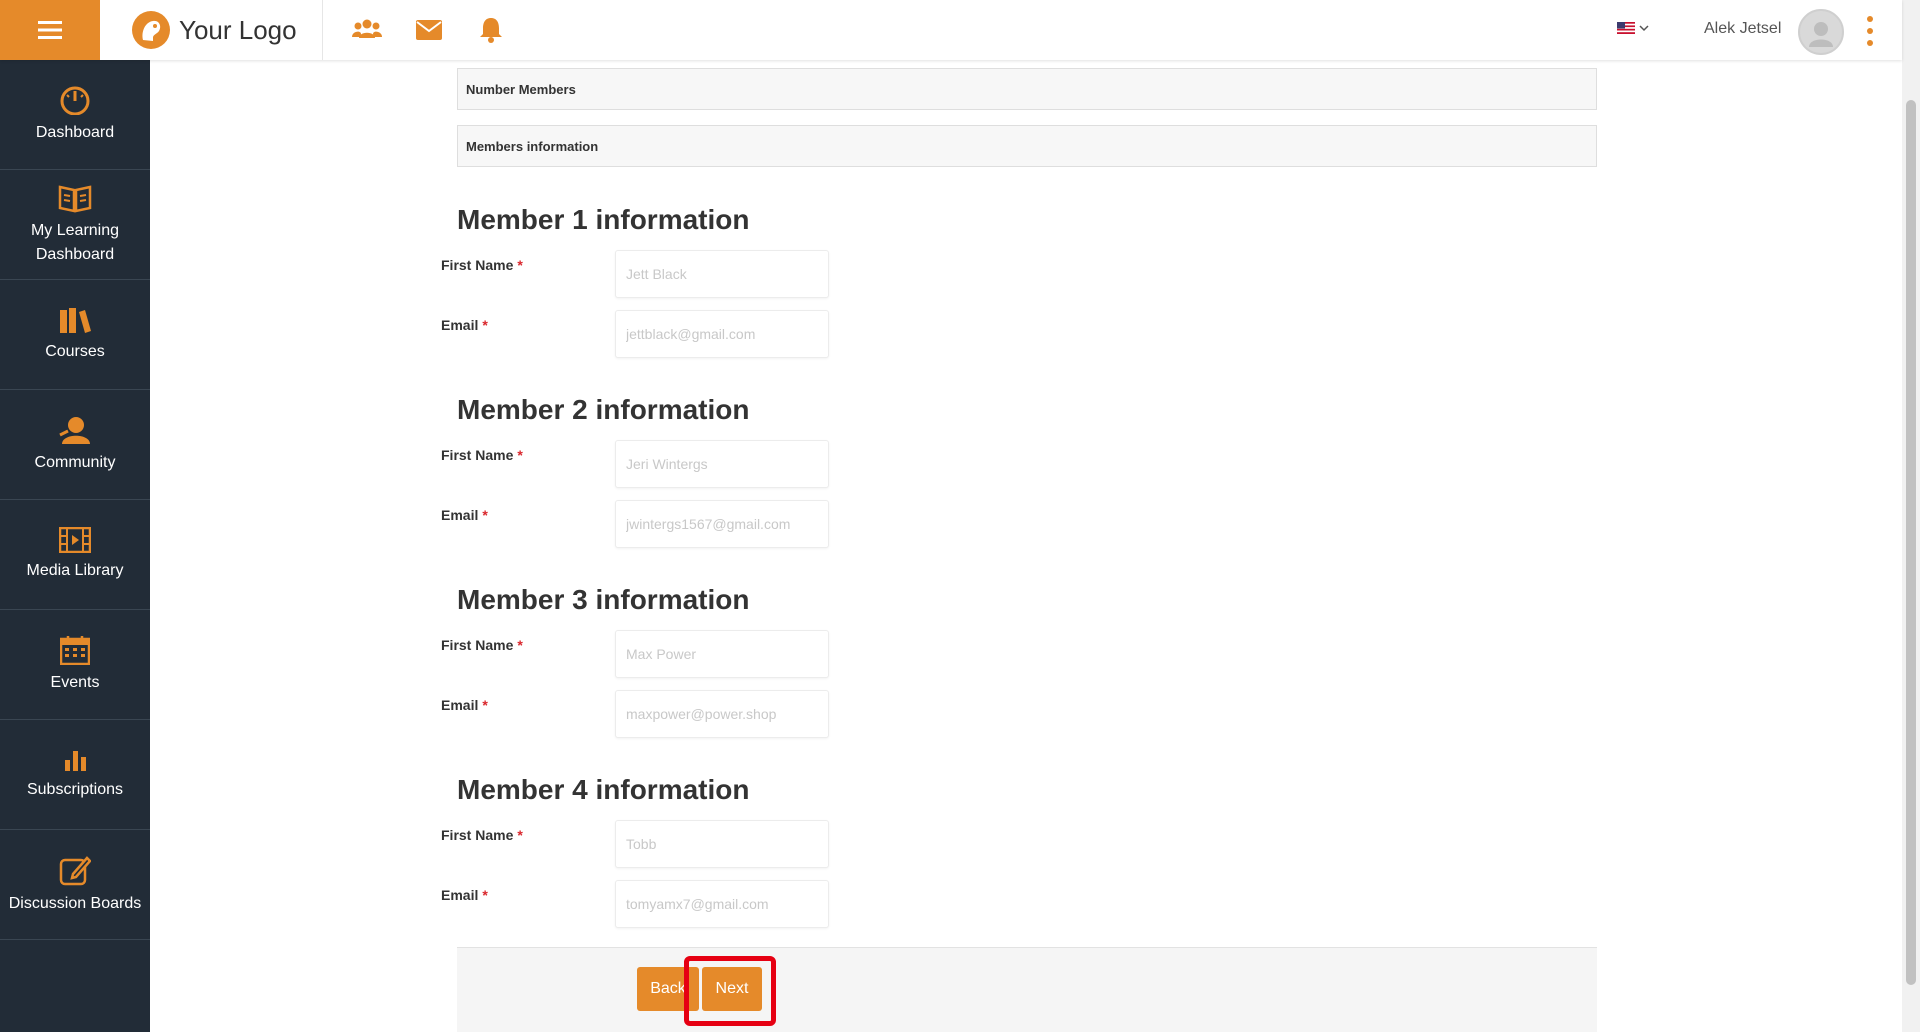 The image size is (1920, 1032). What do you see at coordinates (491, 30) in the screenshot?
I see `bell-icon` at bounding box center [491, 30].